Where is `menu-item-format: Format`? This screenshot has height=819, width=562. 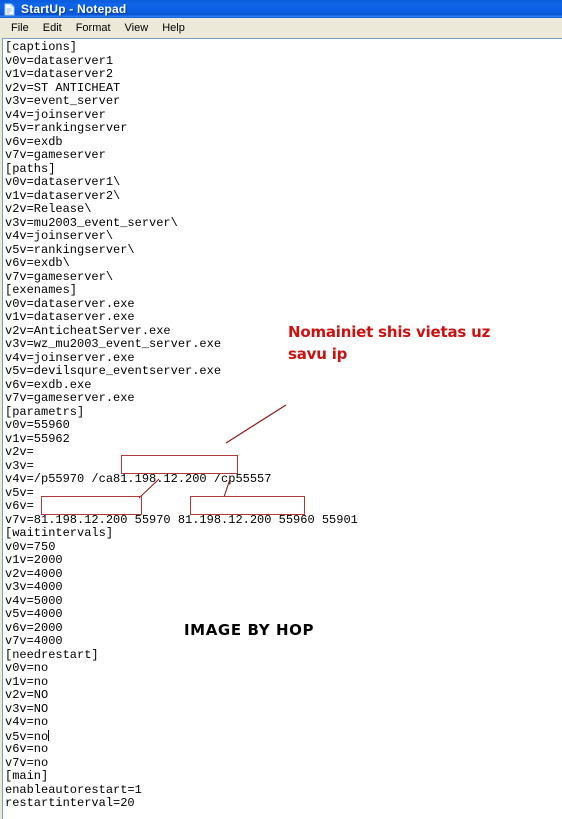 menu-item-format: Format is located at coordinates (93, 28).